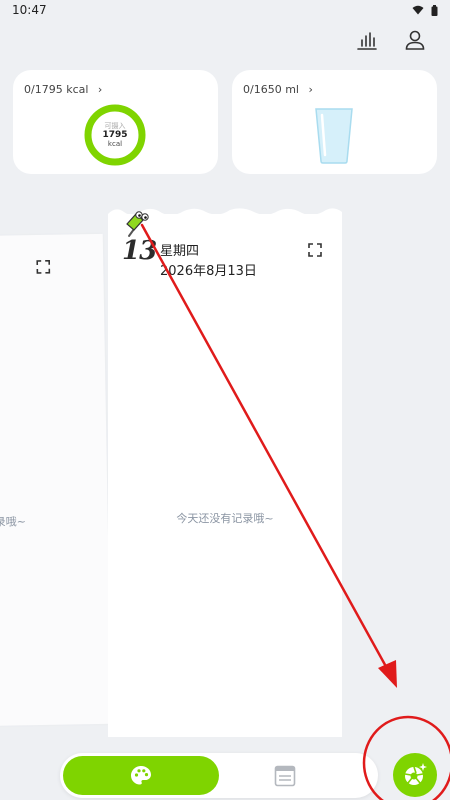  What do you see at coordinates (208, 271) in the screenshot?
I see `full-date: 2026年8月13日` at bounding box center [208, 271].